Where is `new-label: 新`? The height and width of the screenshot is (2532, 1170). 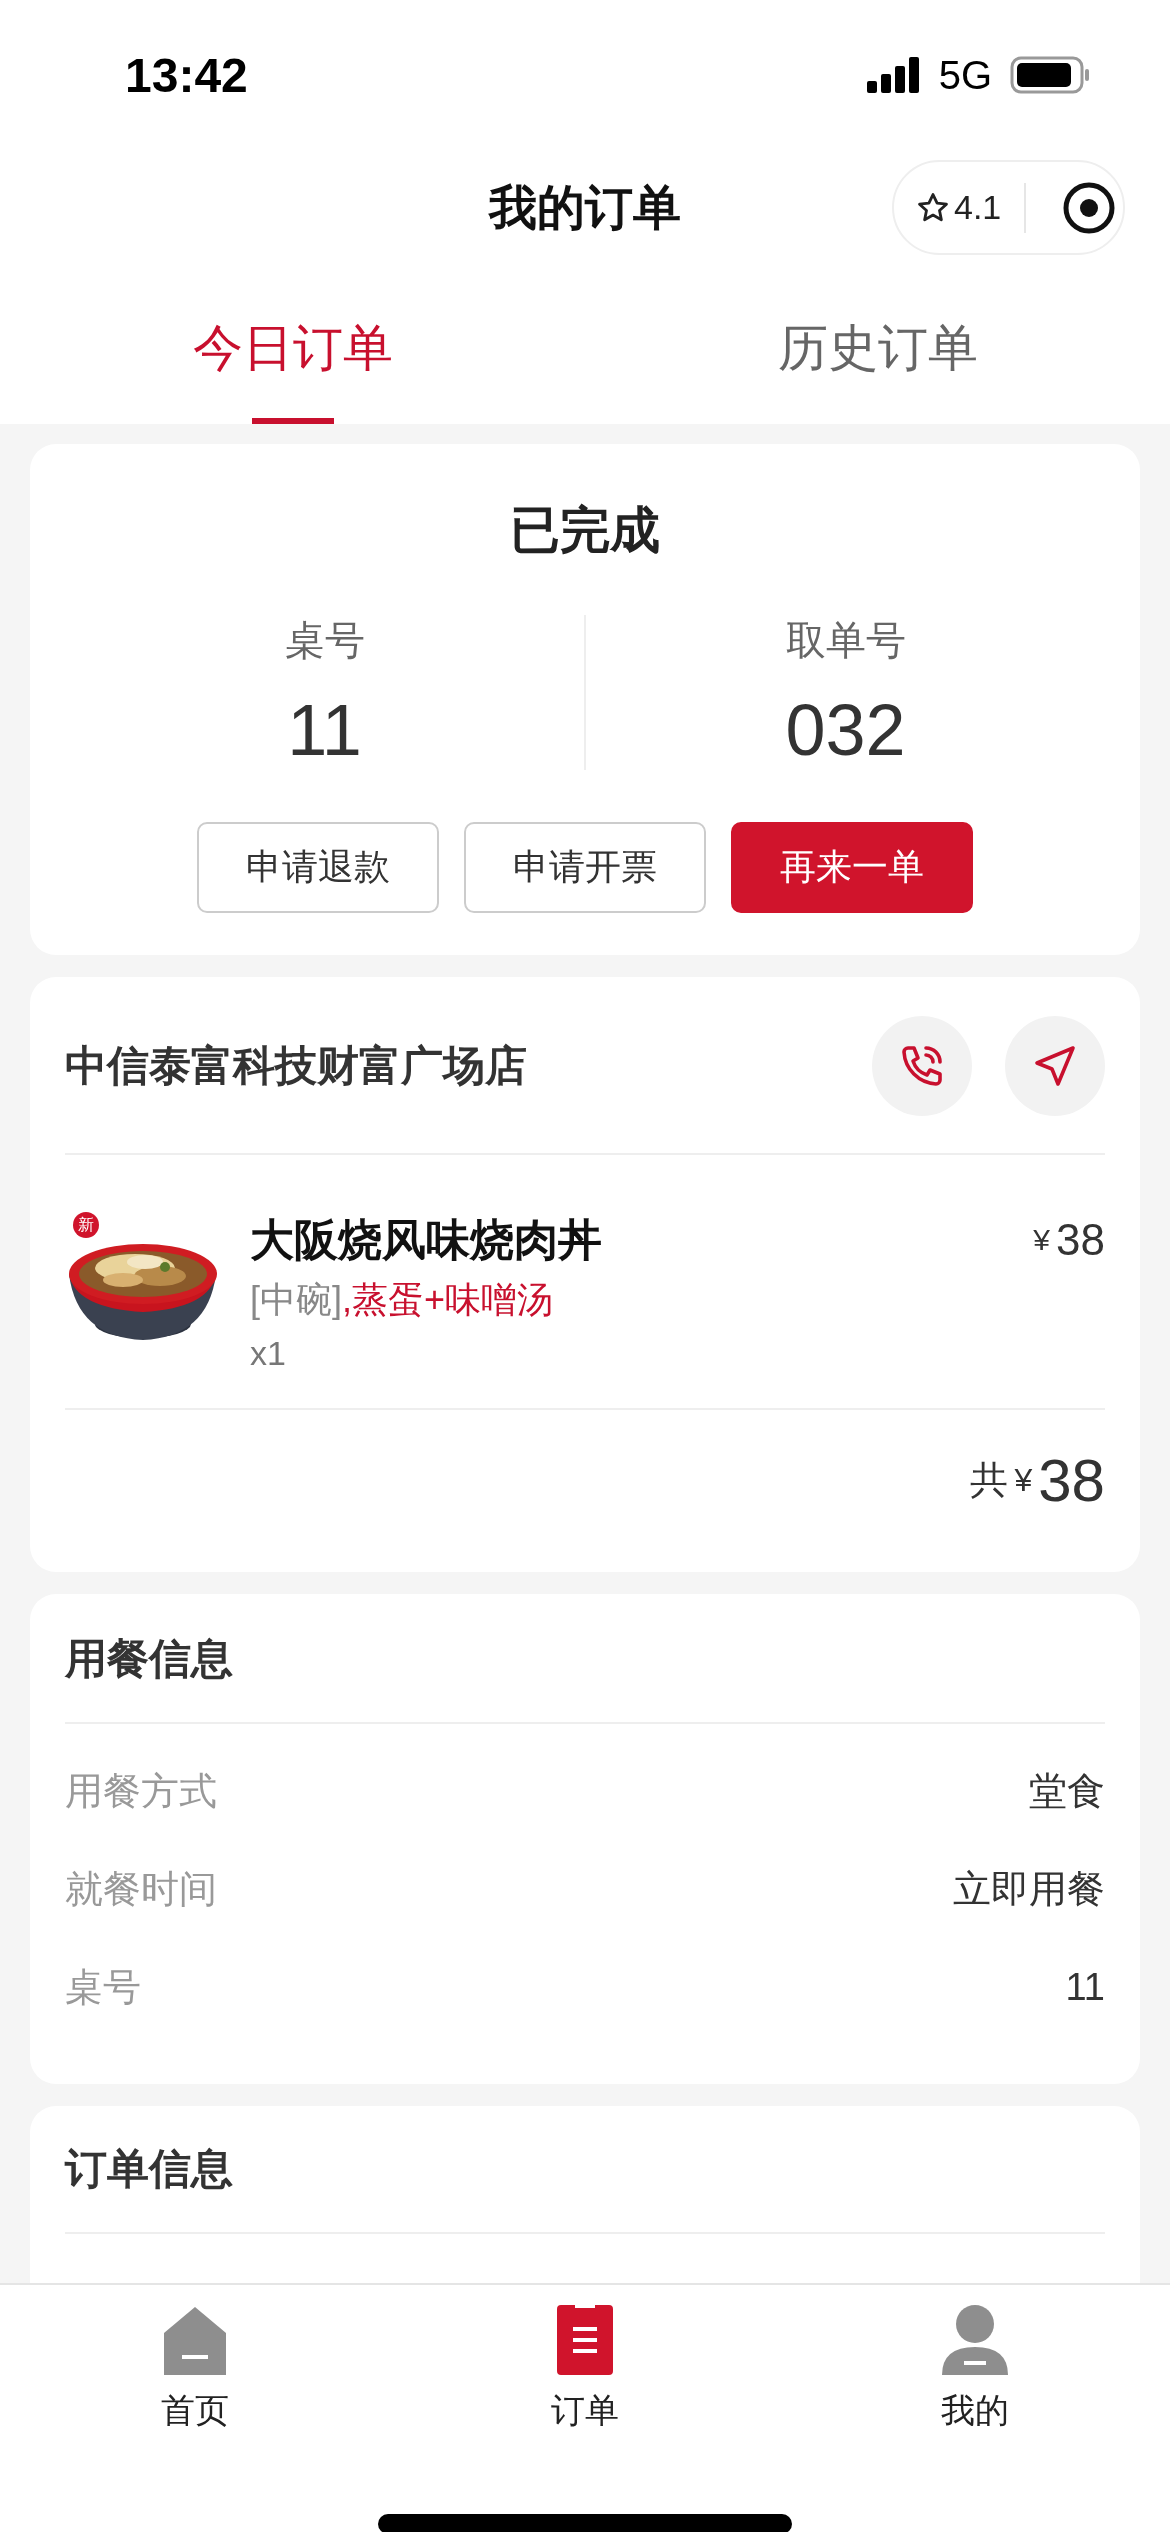 new-label: 新 is located at coordinates (86, 1225).